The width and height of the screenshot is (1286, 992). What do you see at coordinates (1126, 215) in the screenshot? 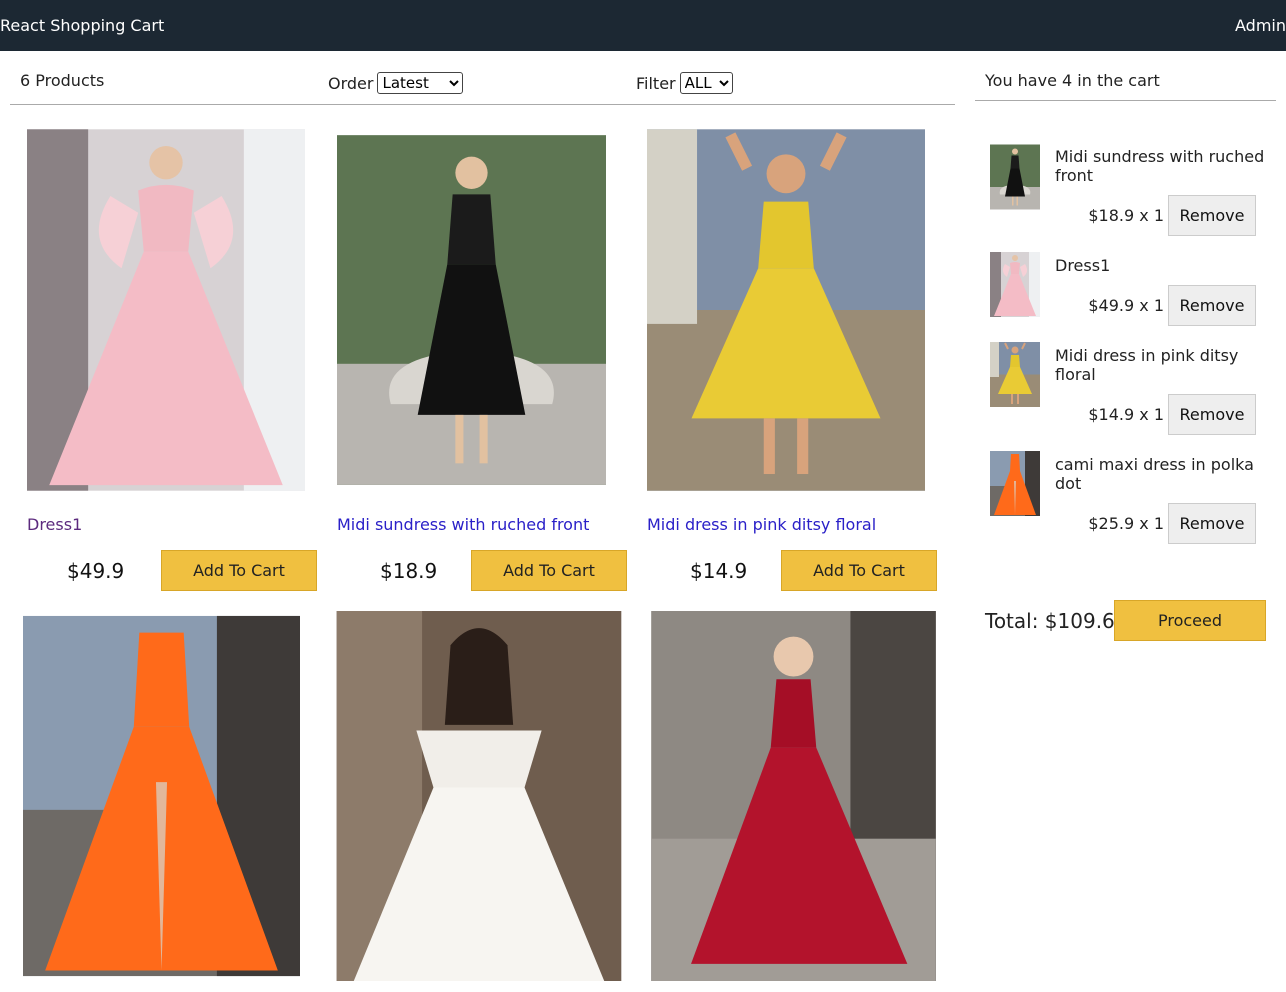
I see `cart-item-qty: $18.9 x 1` at bounding box center [1126, 215].